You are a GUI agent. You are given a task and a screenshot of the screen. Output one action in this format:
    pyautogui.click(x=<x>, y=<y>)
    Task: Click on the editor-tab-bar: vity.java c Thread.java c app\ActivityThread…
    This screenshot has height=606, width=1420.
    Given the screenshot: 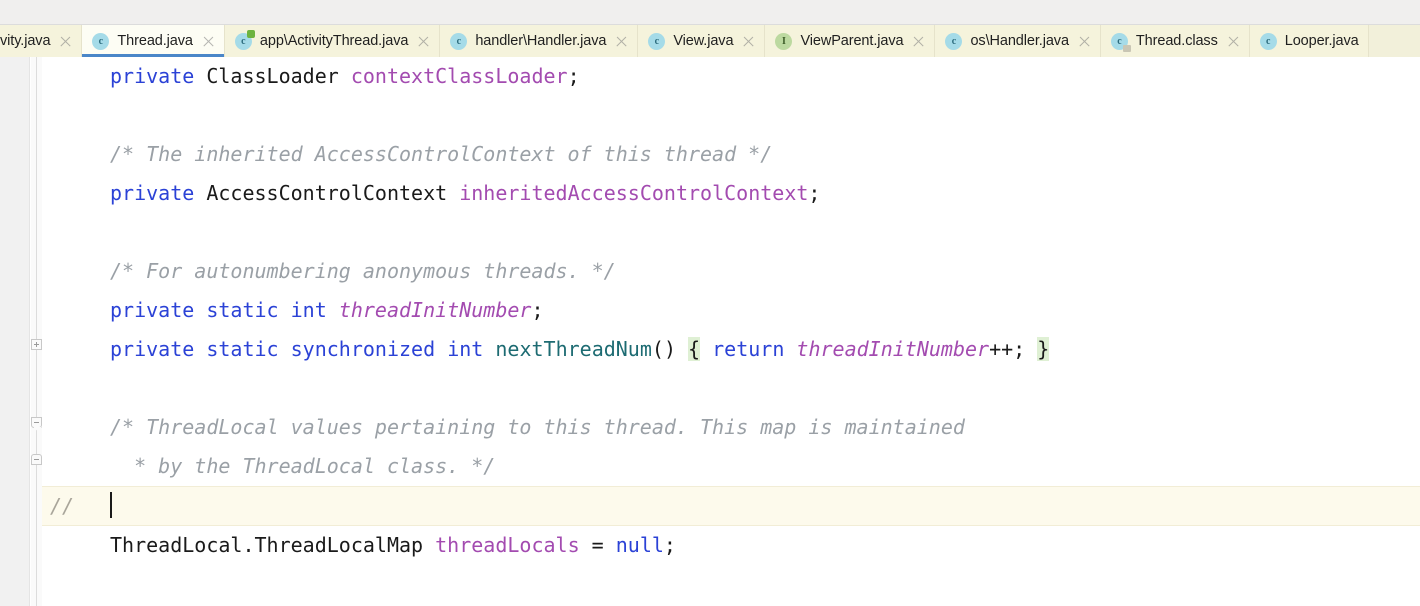 What is the action you would take?
    pyautogui.click(x=710, y=41)
    